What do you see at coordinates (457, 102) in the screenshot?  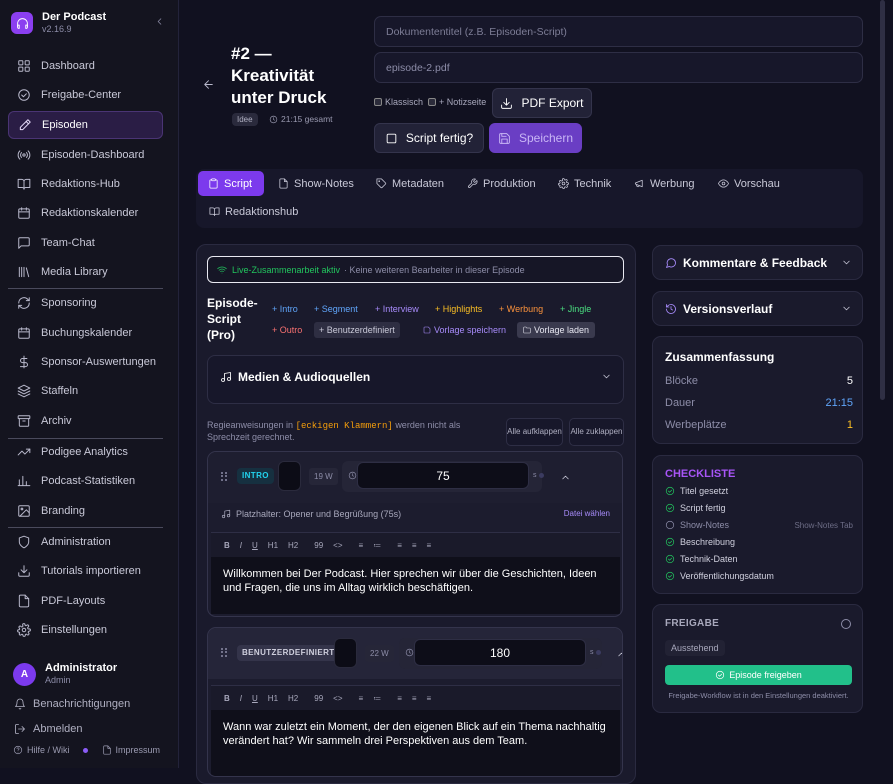 I see `notes-page-checkbox: + Notizseite` at bounding box center [457, 102].